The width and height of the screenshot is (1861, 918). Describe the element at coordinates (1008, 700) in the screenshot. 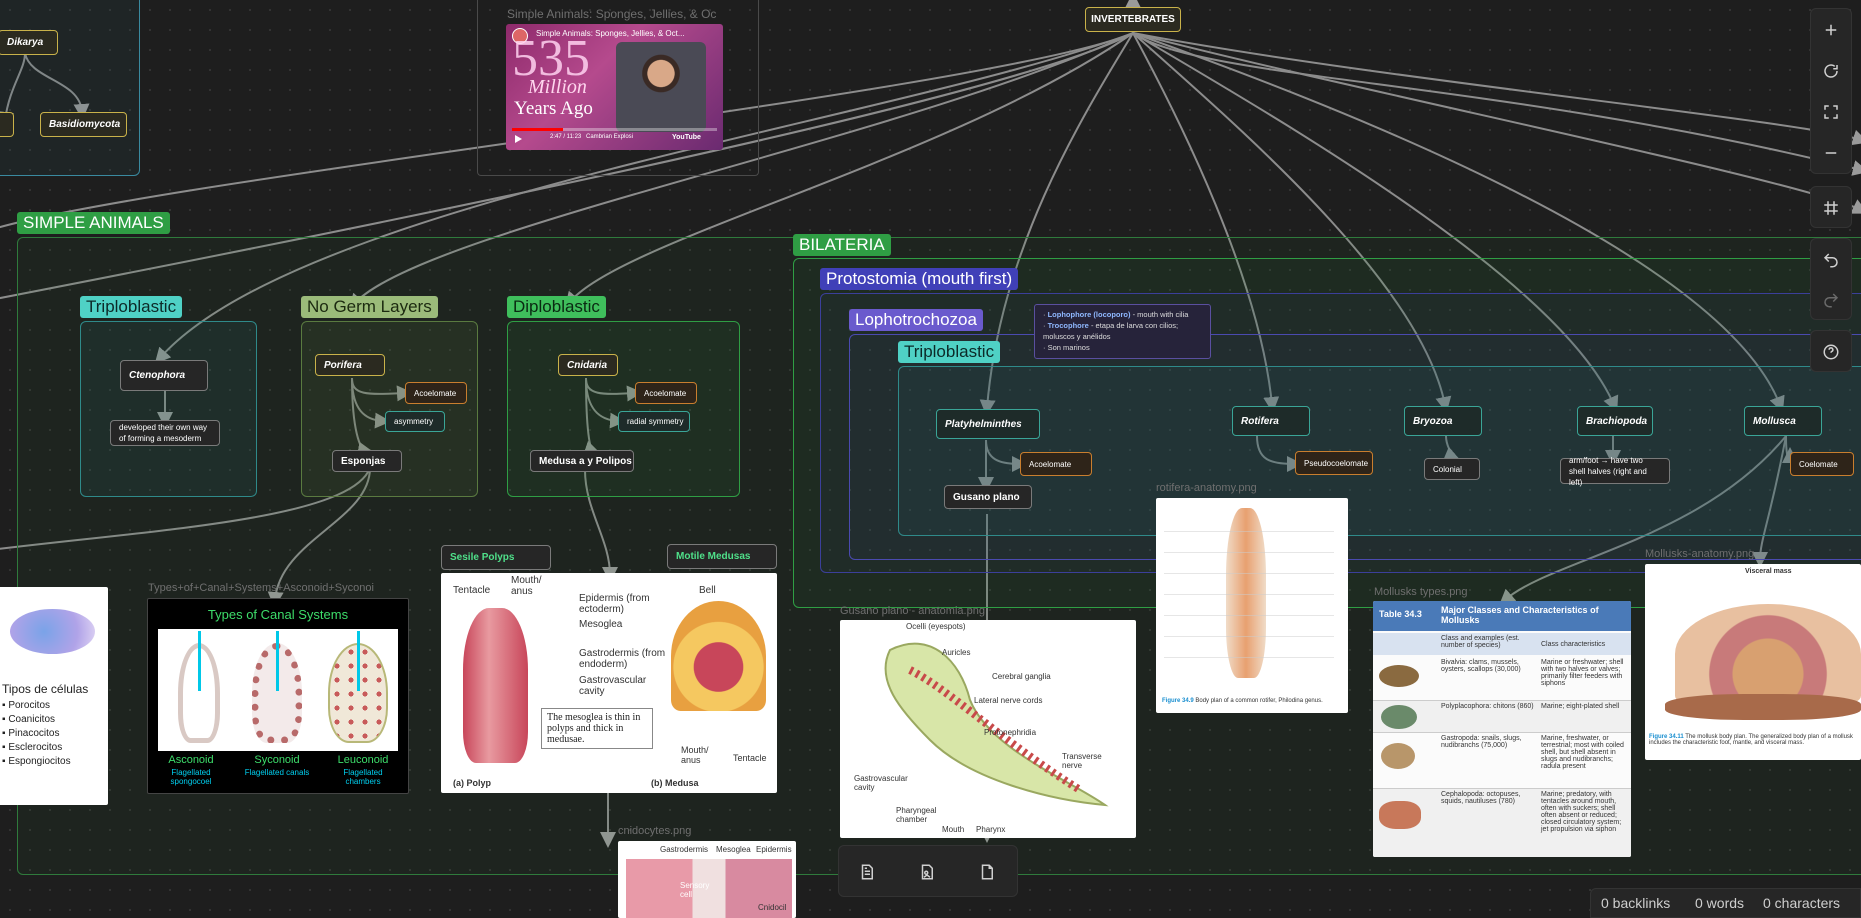

I see `gusano-label-4: Lateral nerve cords` at that location.